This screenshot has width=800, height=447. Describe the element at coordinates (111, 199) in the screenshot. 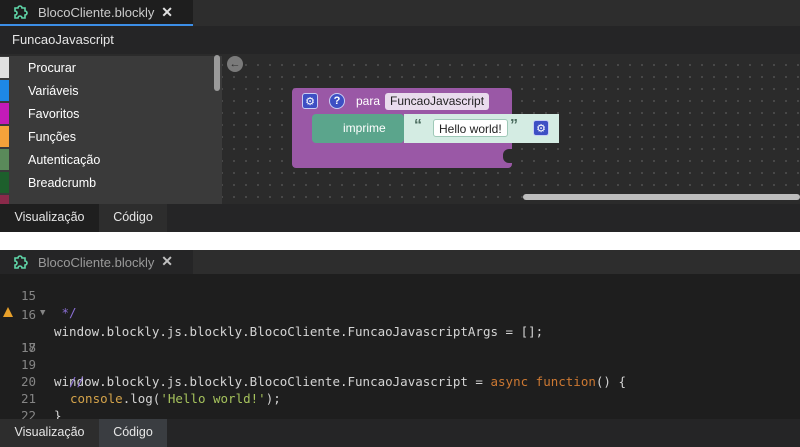

I see `toolbox-category-partial` at that location.